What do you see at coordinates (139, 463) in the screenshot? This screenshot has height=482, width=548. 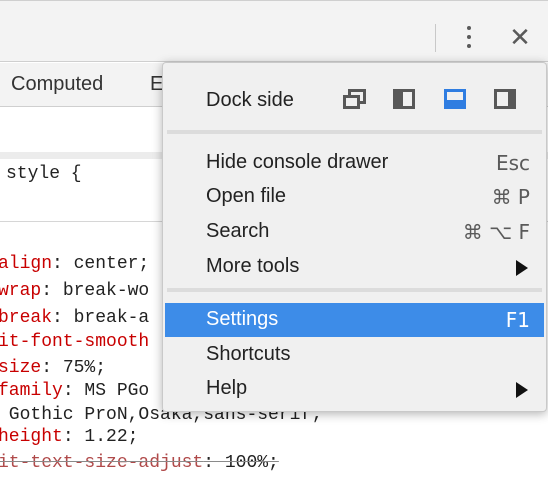 I see `css-declaration-overridden: it-text-size-adjust: 100%;` at bounding box center [139, 463].